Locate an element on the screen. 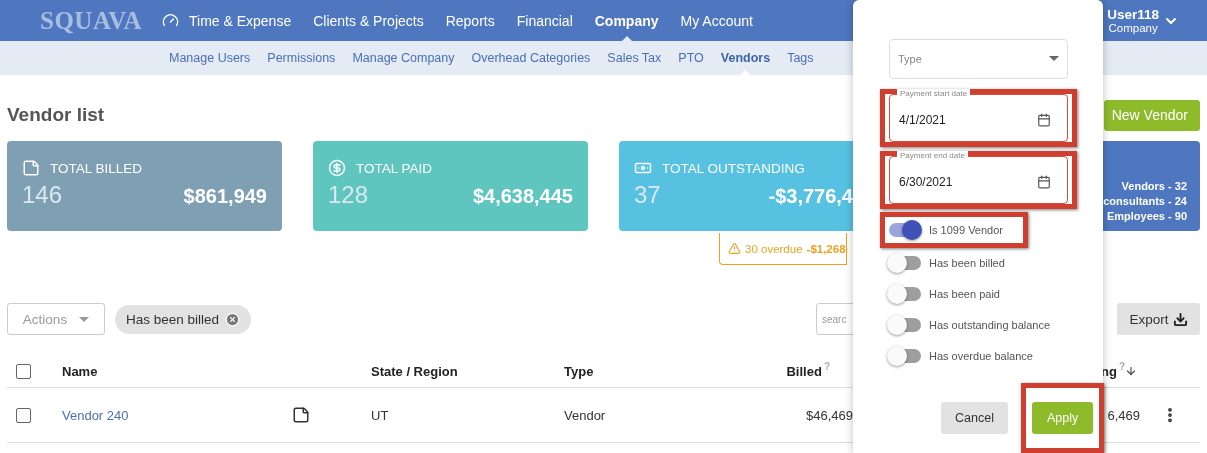 The height and width of the screenshot is (453, 1207). filter-chip: Has been billed is located at coordinates (183, 319).